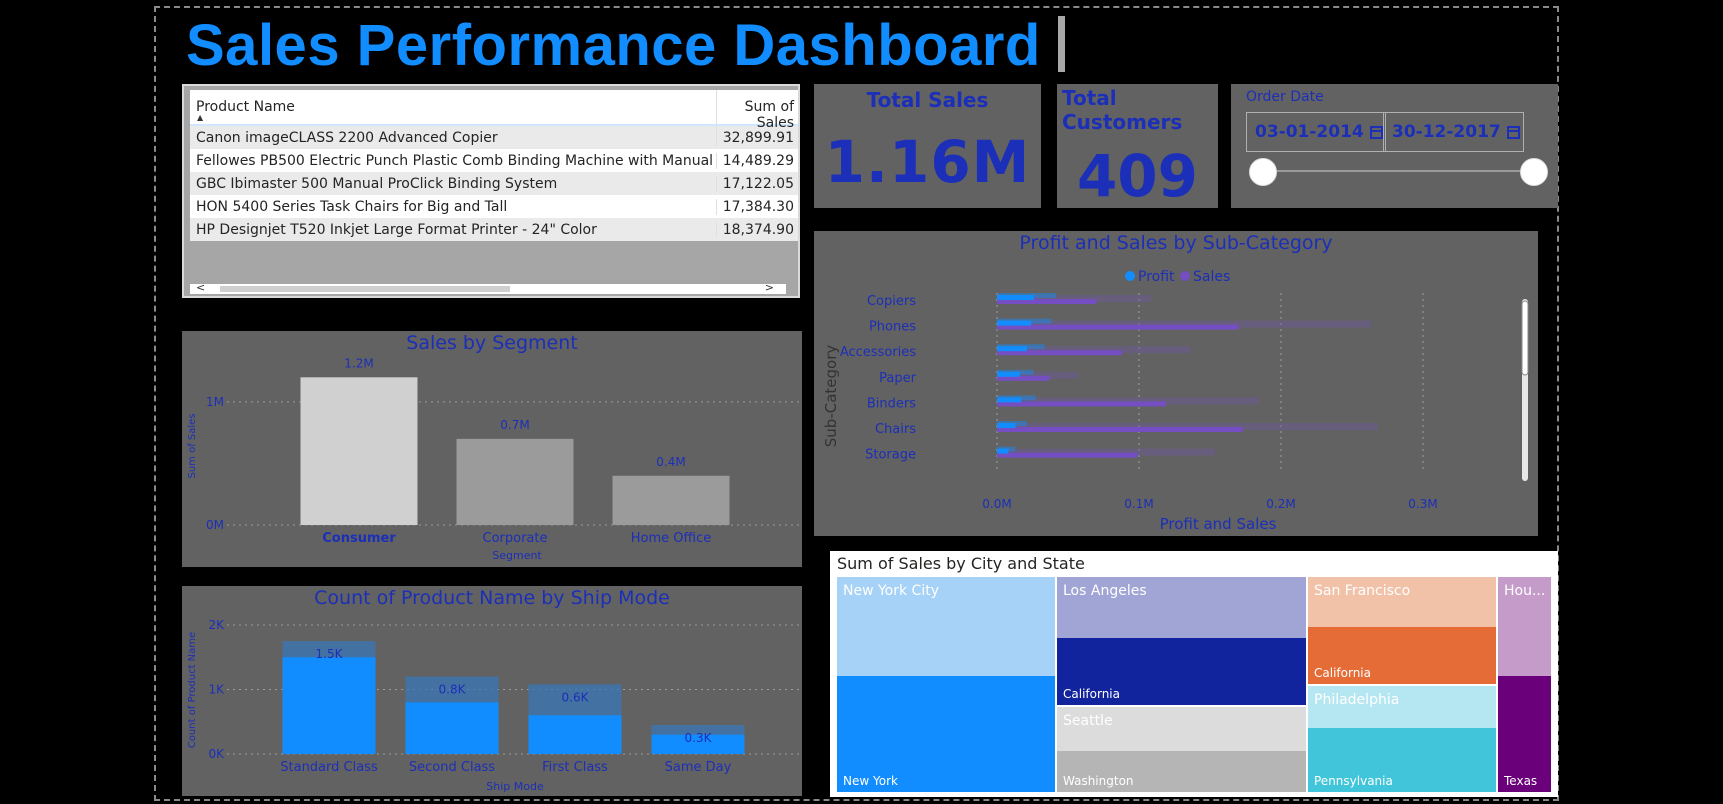 The image size is (1723, 804). I want to click on bar-second-class, so click(452, 728).